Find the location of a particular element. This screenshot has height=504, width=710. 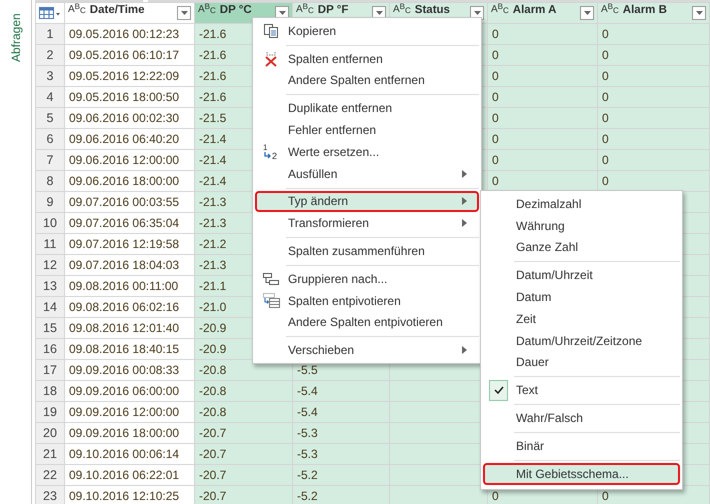

table-cell: 09.09.2016 18:00:00 is located at coordinates (124, 433).